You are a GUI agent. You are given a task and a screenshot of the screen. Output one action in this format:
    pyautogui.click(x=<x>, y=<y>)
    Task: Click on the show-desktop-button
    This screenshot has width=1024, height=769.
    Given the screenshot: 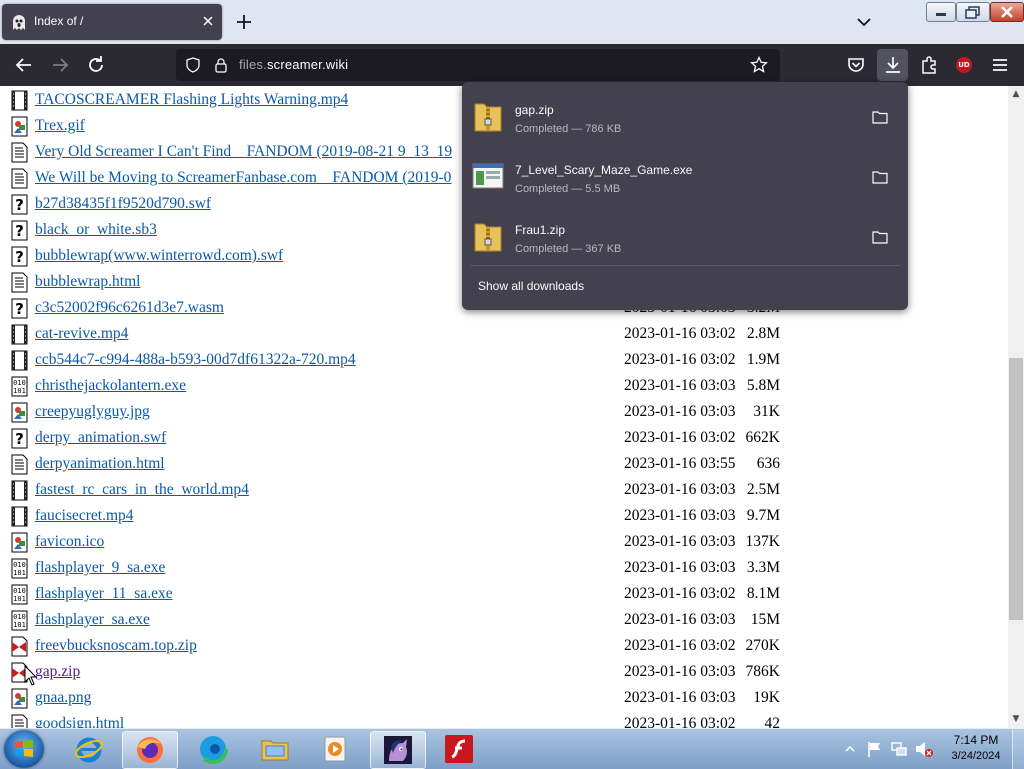 What is the action you would take?
    pyautogui.click(x=1018, y=749)
    